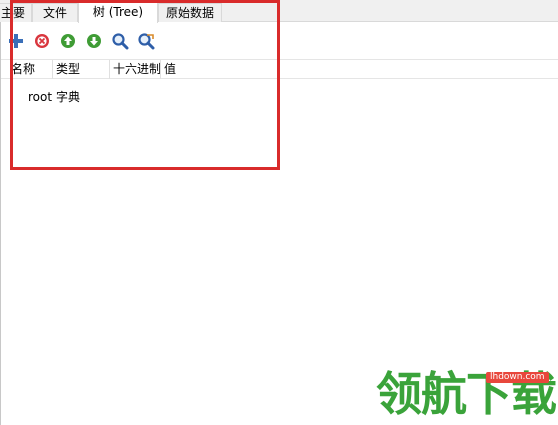 Image resolution: width=558 pixels, height=425 pixels. Describe the element at coordinates (190, 12) in the screenshot. I see `tab-raw-data: 原始数据` at that location.